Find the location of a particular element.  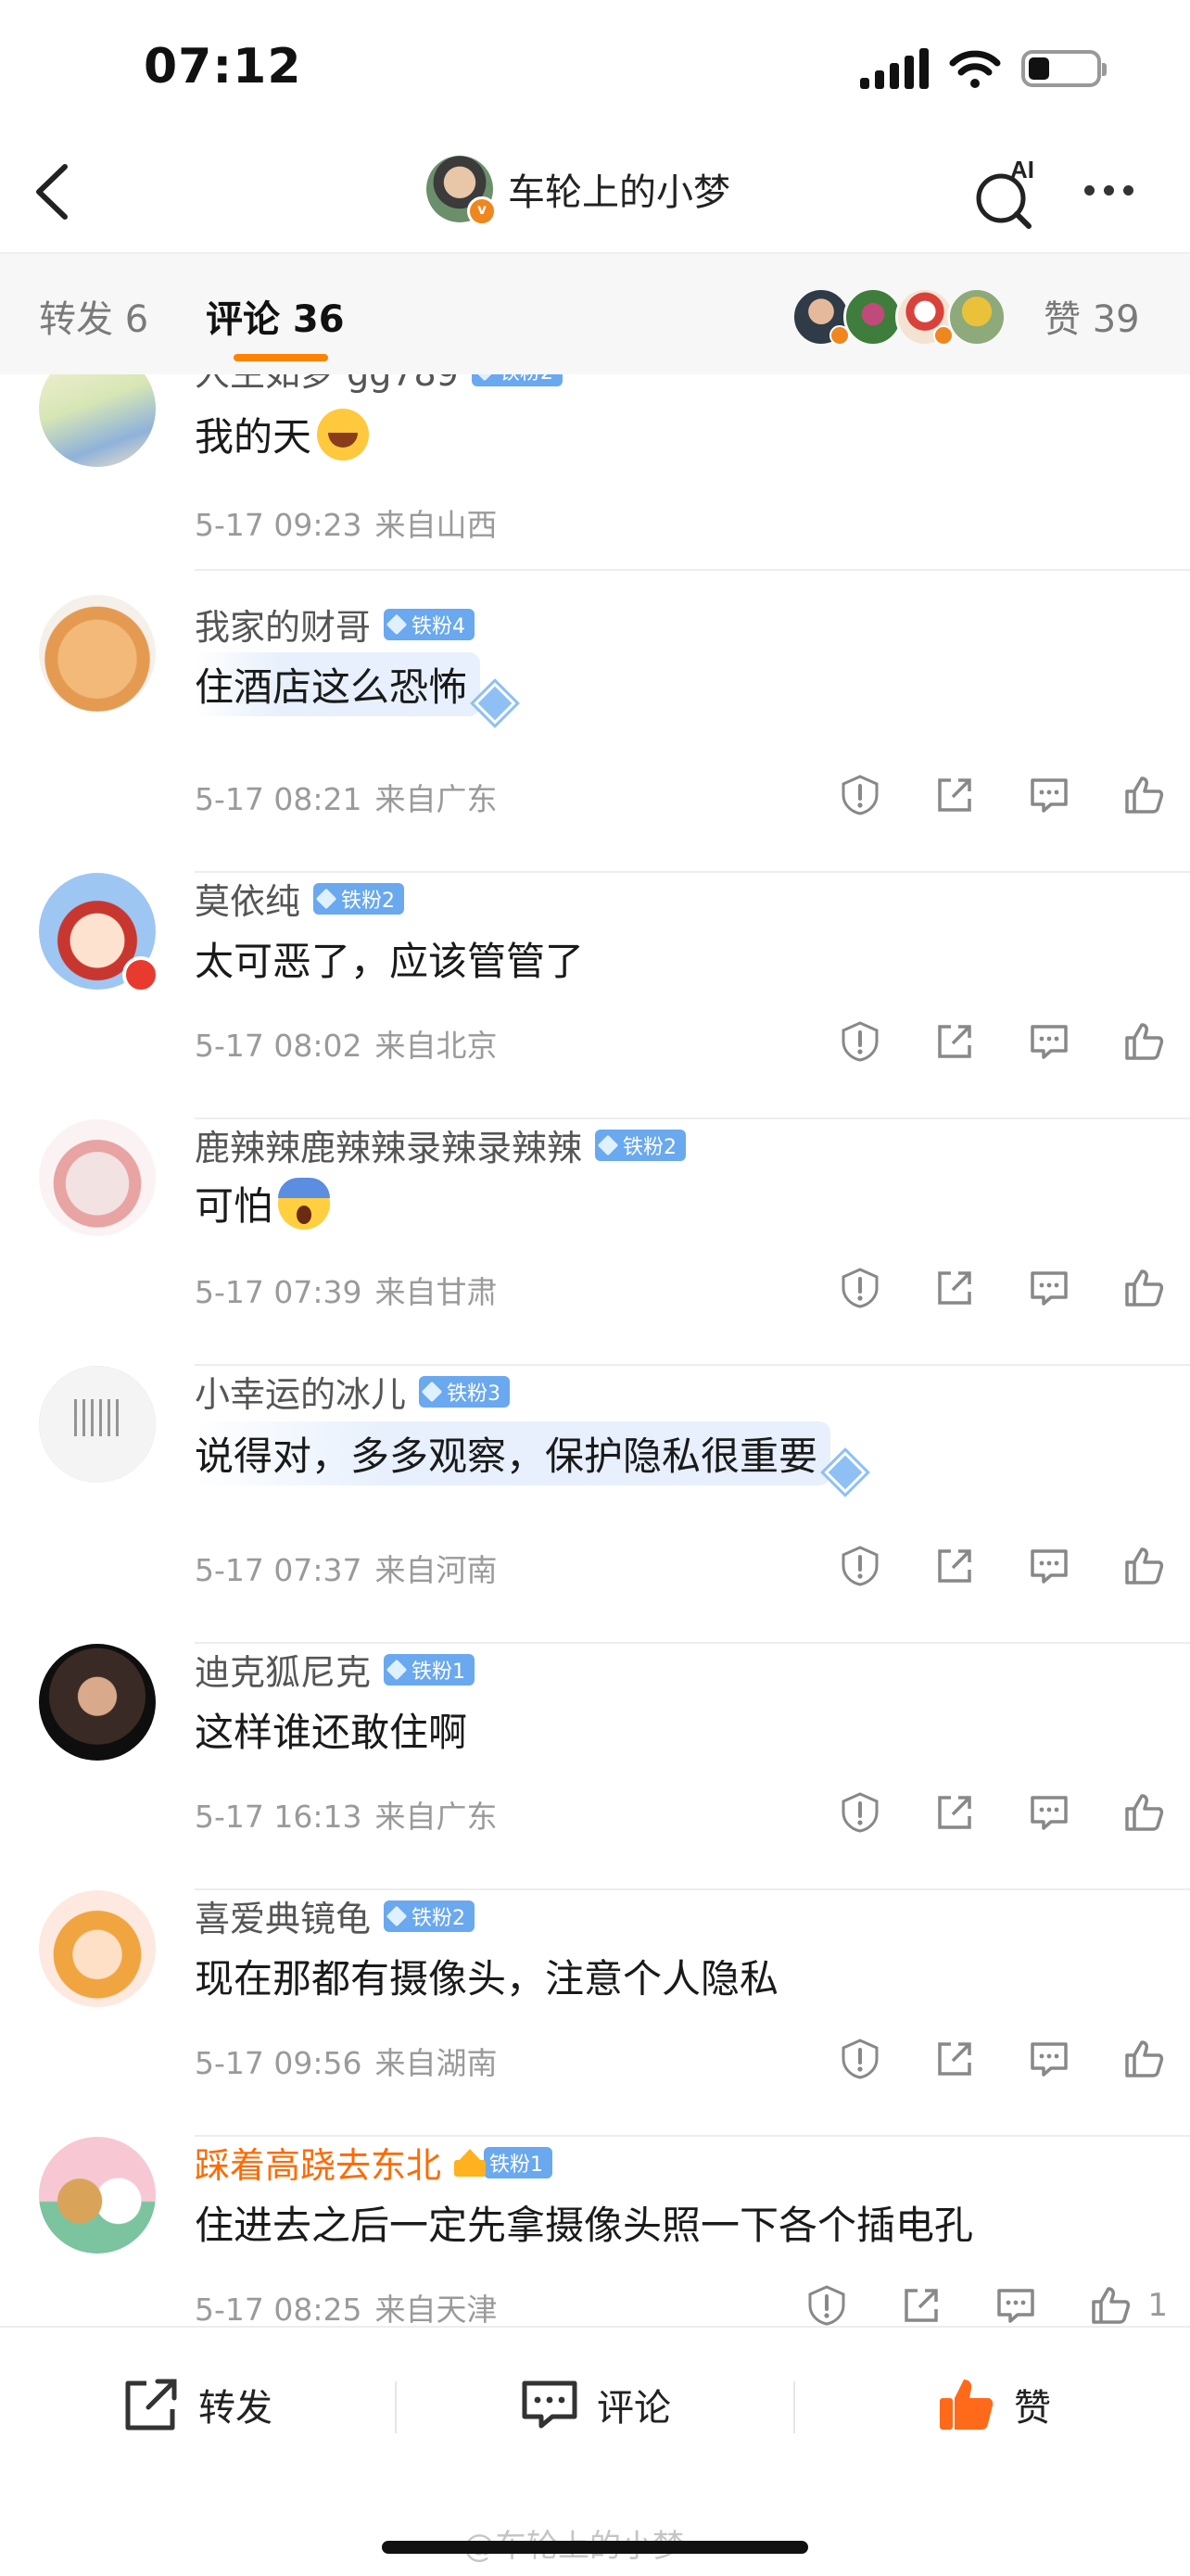

comment-location: 来自北京 is located at coordinates (436, 1046).